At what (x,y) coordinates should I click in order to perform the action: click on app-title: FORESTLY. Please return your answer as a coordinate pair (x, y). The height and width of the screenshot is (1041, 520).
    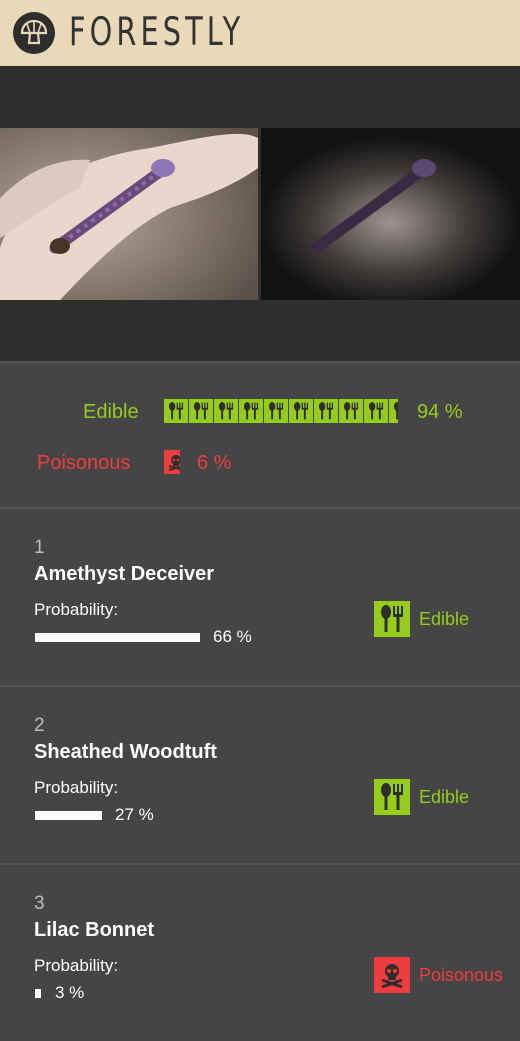
    Looking at the image, I should click on (157, 32).